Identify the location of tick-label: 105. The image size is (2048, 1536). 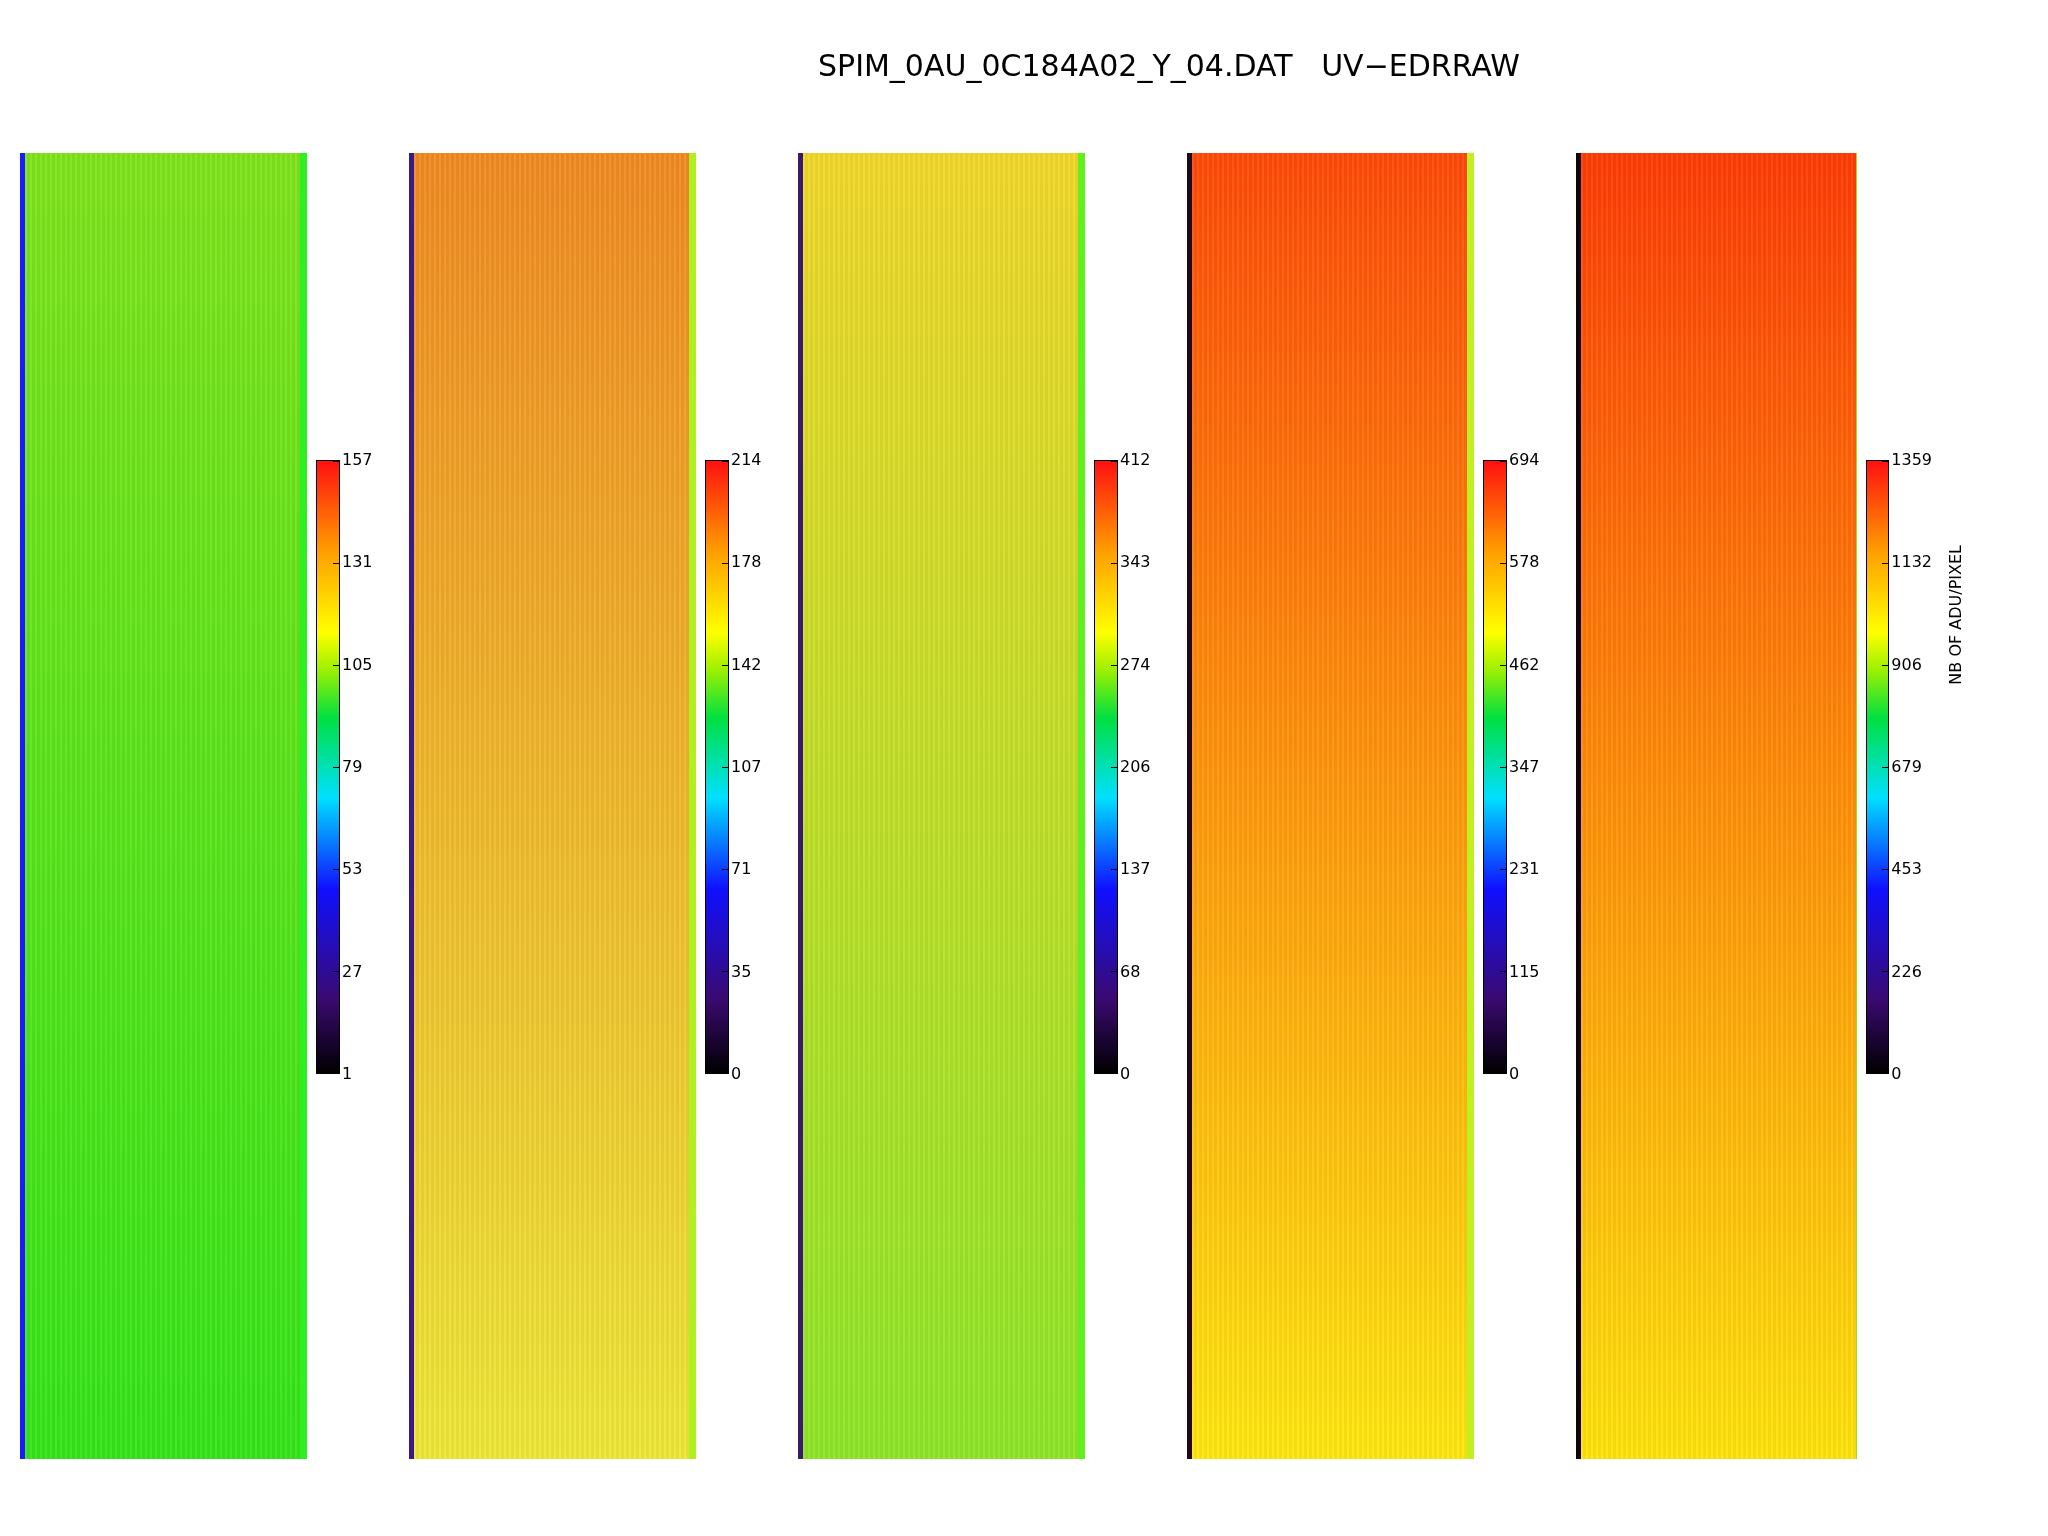
(357, 664).